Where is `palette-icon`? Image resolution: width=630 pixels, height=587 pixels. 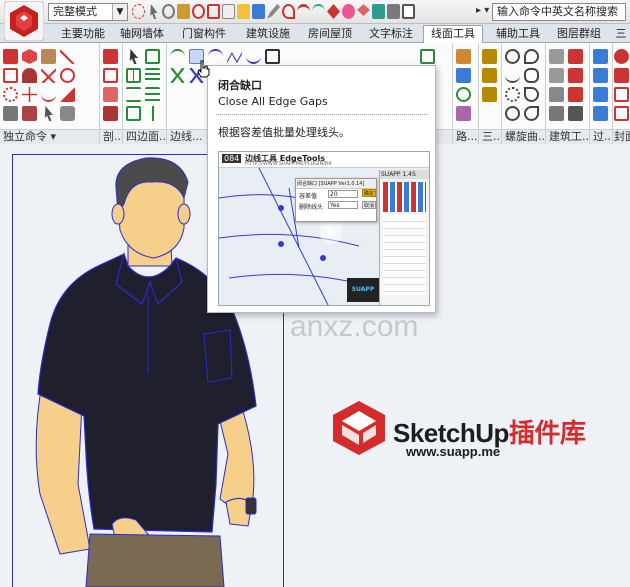
palette-icon is located at coordinates (348, 11).